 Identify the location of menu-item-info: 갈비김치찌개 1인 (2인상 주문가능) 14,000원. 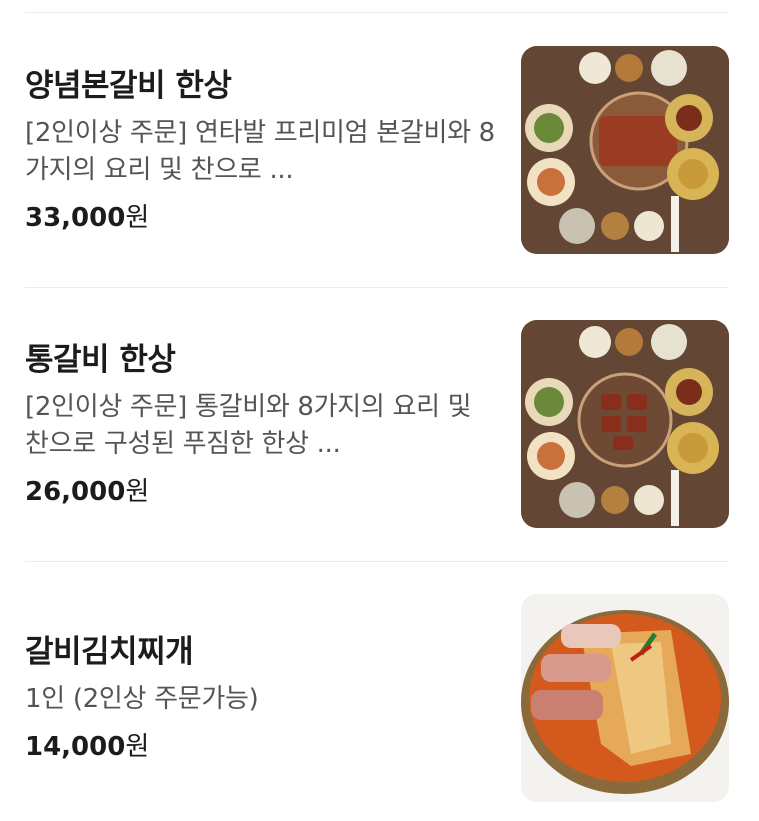
(260, 694).